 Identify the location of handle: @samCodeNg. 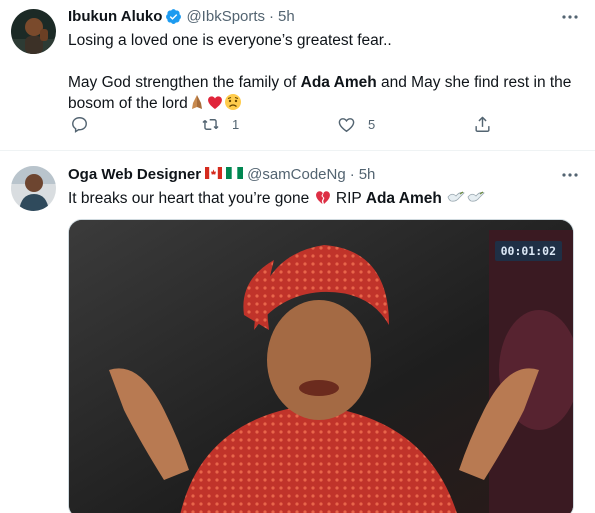
(296, 174).